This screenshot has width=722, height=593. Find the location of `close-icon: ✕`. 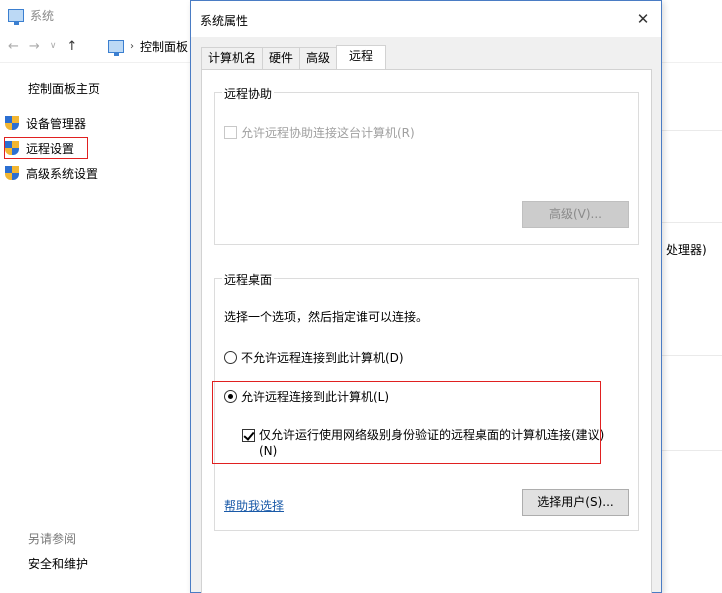

close-icon: ✕ is located at coordinates (643, 19).